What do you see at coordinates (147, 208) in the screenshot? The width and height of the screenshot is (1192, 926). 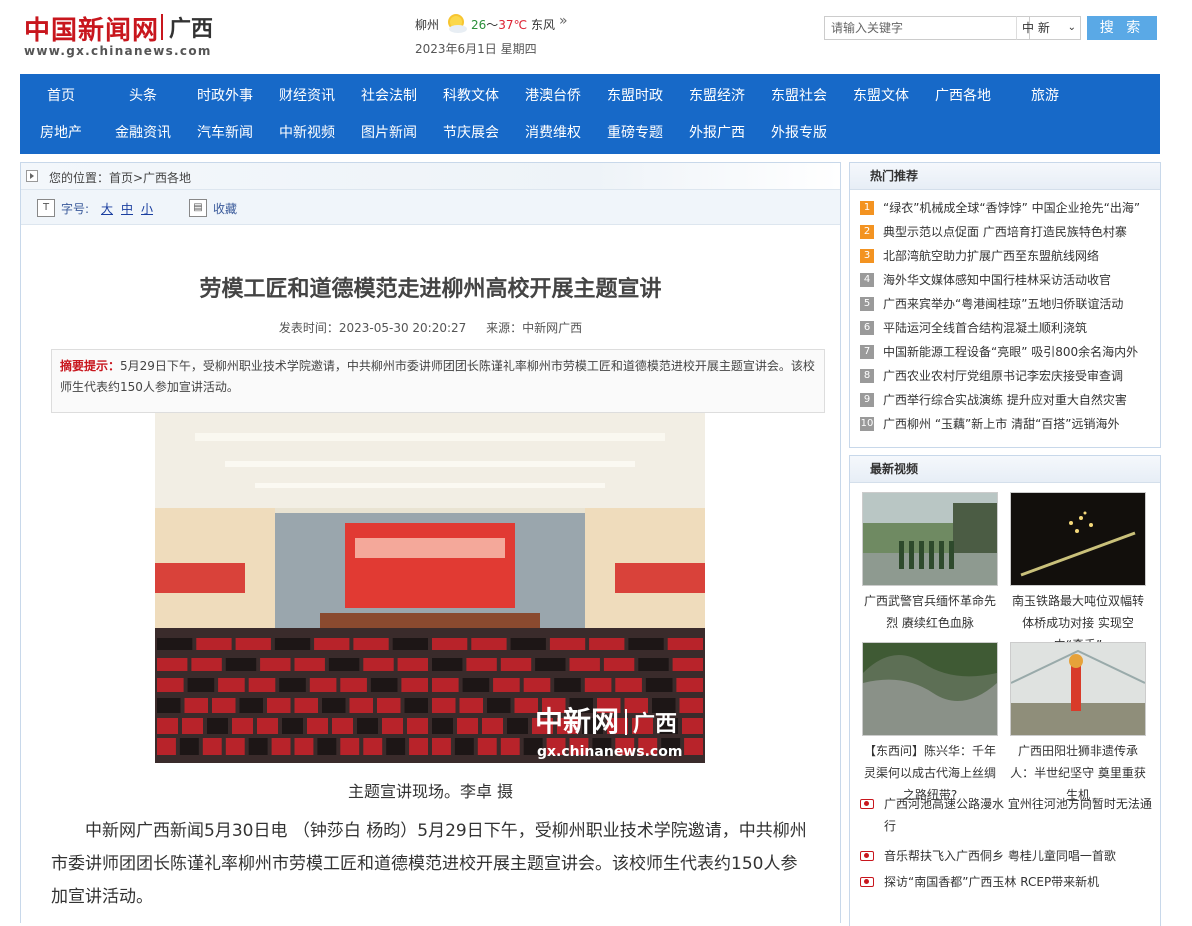 I see `font-size-small: 小` at bounding box center [147, 208].